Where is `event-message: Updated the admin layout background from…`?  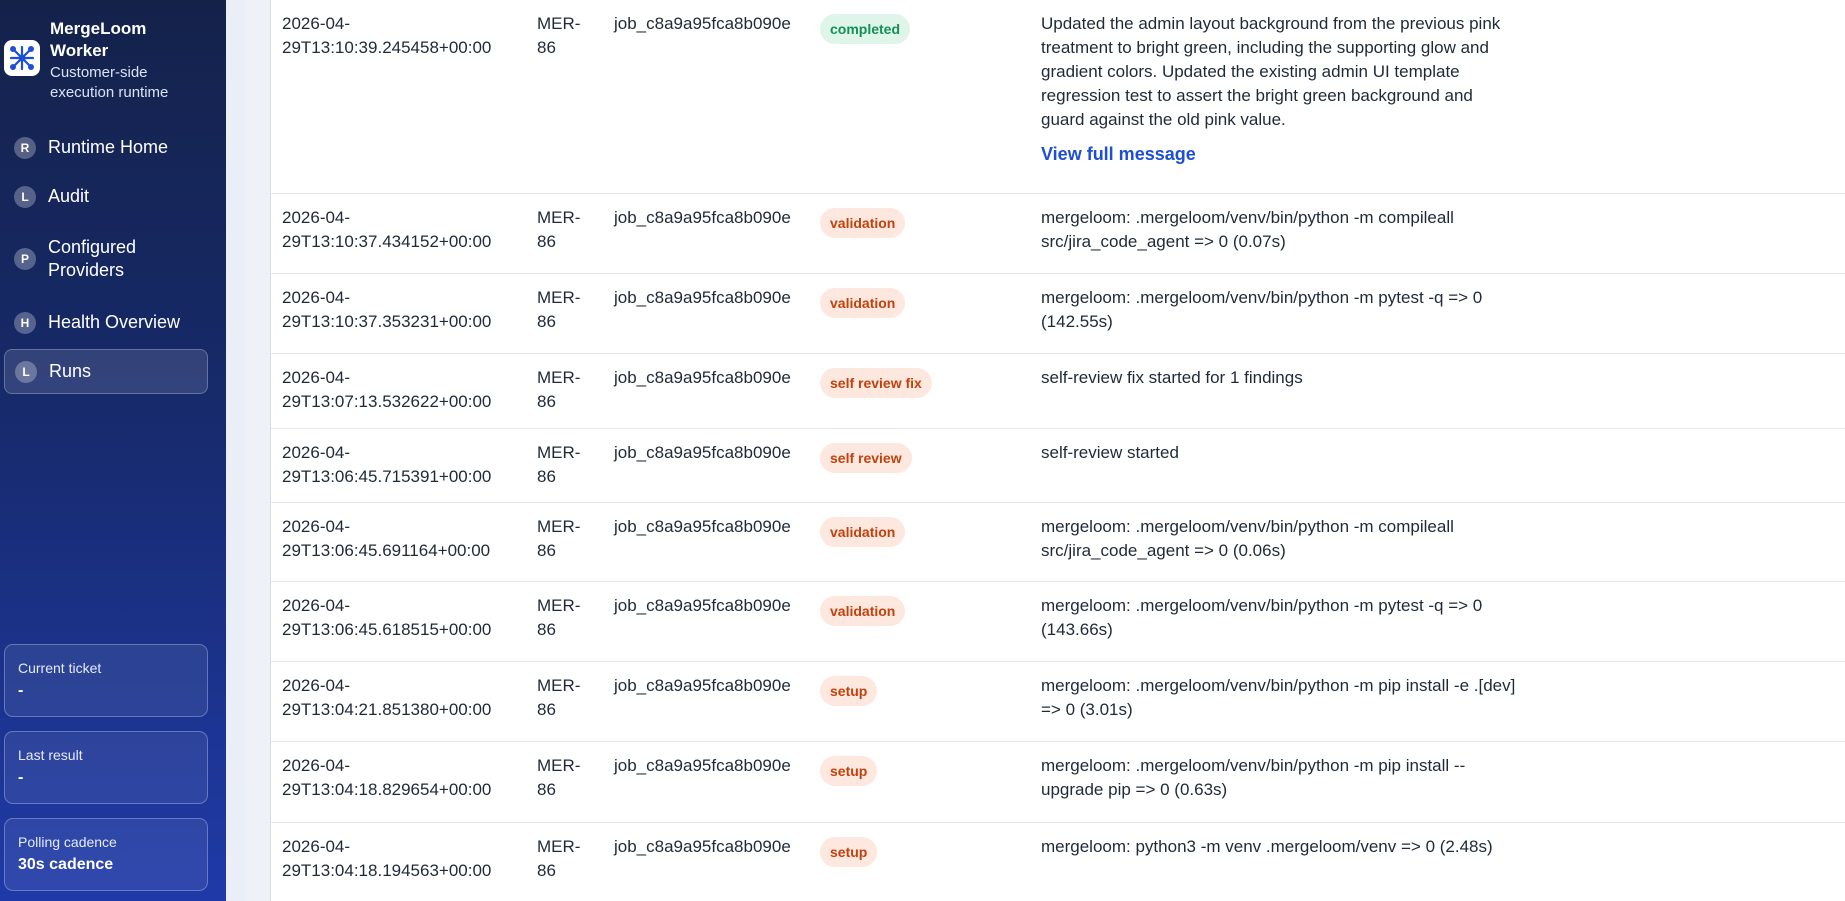
event-message: Updated the admin layout background from… is located at coordinates (1271, 71).